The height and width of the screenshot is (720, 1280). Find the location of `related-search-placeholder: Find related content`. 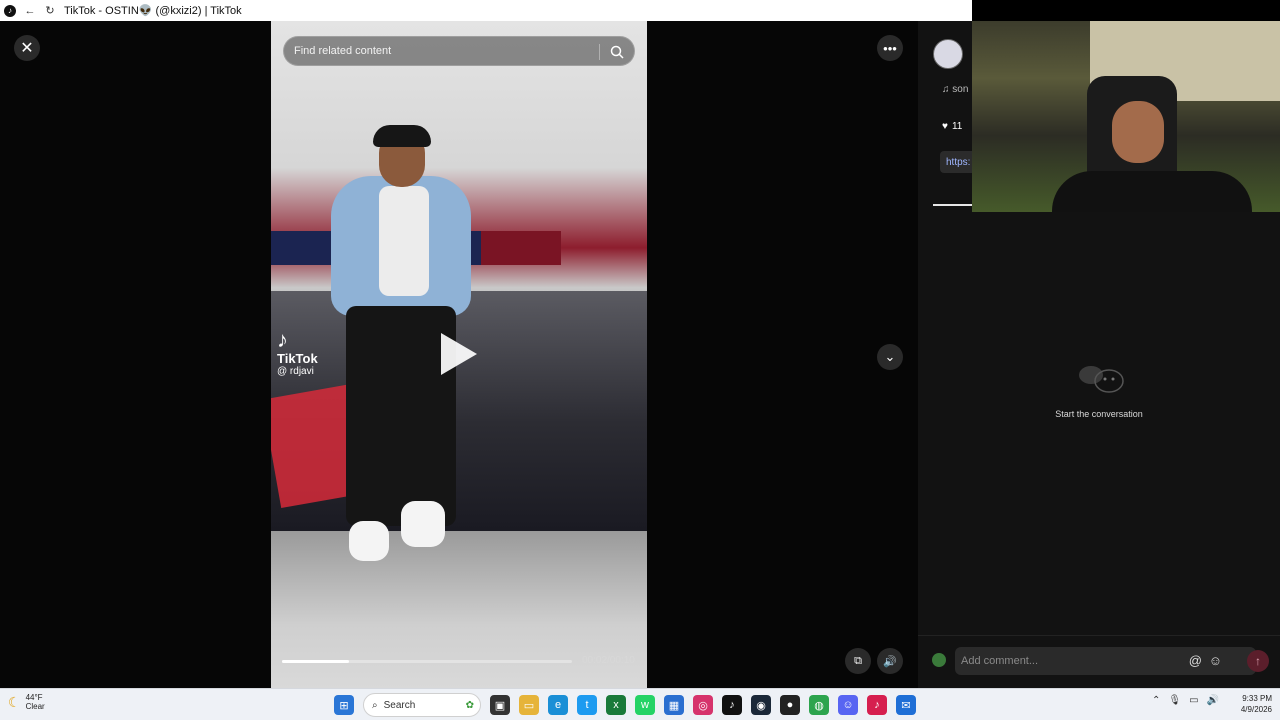

related-search-placeholder: Find related content is located at coordinates (343, 51).